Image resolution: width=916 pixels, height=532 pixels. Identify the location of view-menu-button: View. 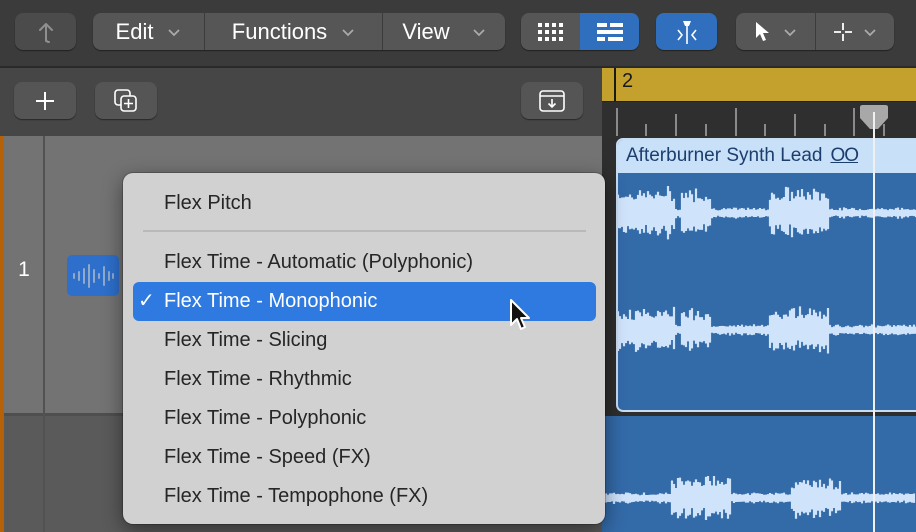
(443, 31).